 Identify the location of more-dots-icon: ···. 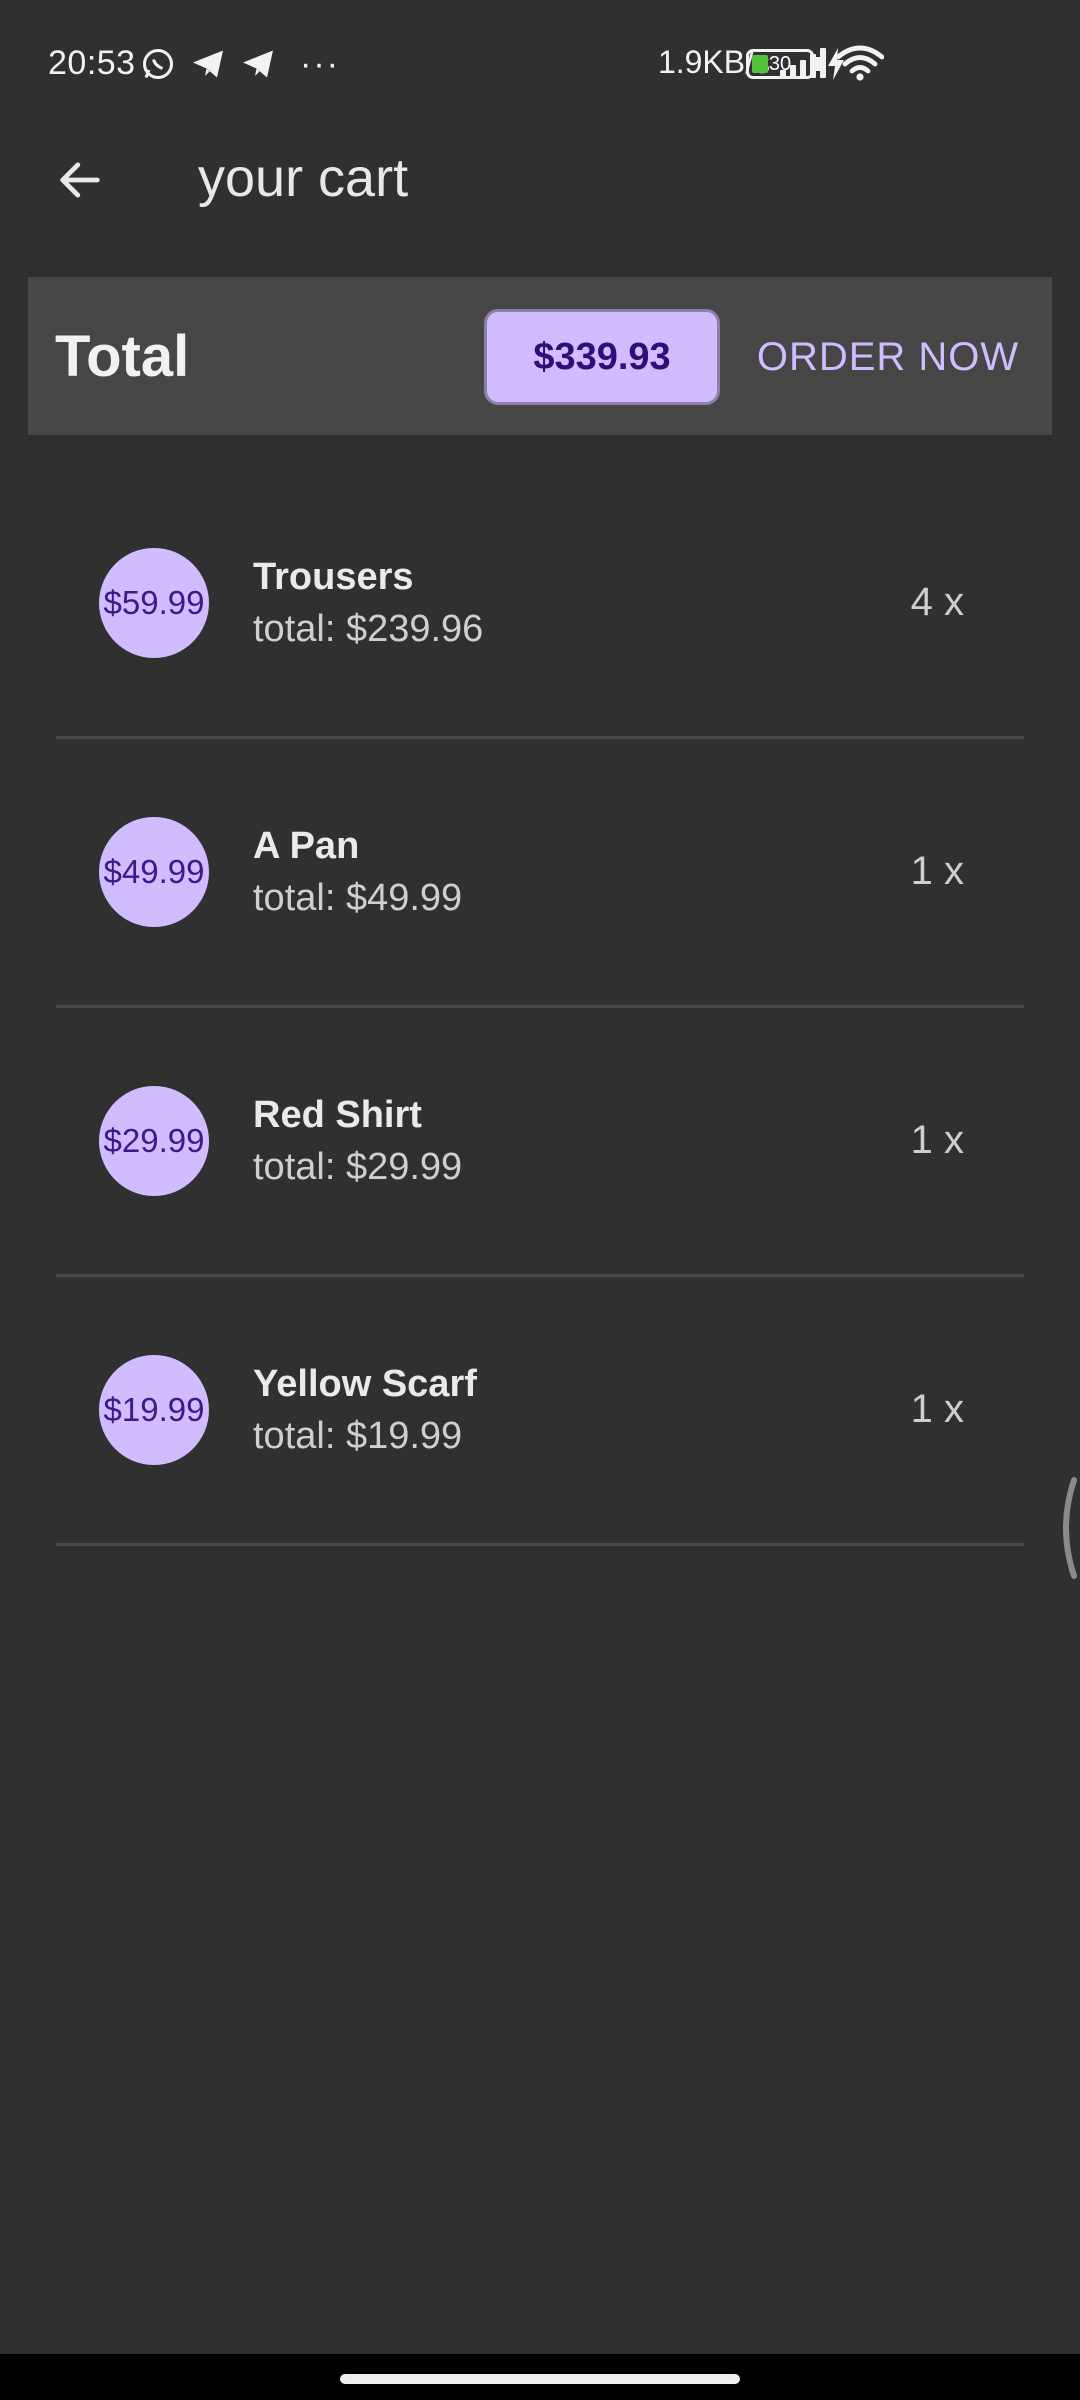
(320, 64).